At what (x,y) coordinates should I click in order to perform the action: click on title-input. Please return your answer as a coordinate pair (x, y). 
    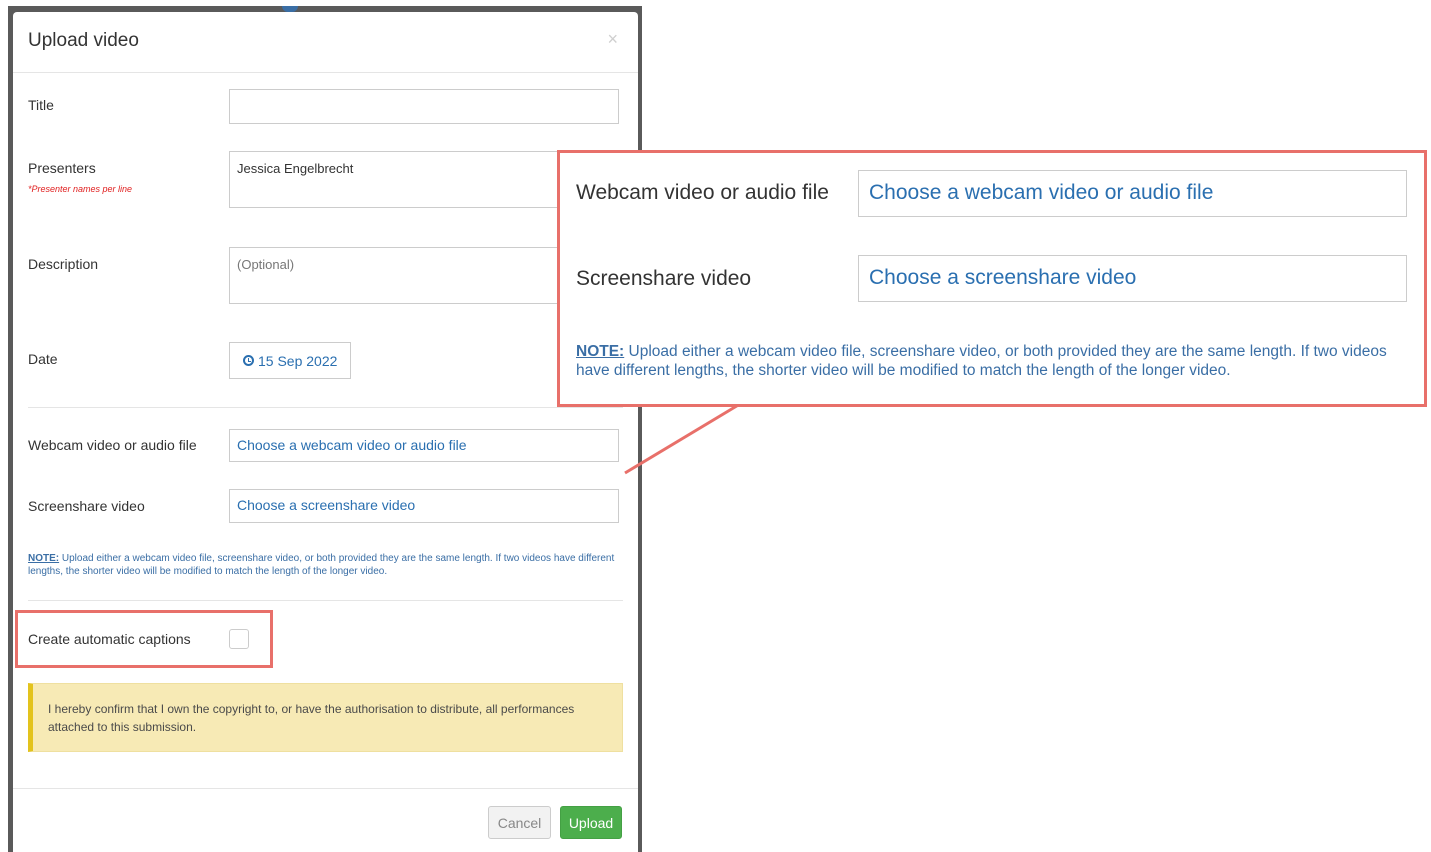
    Looking at the image, I should click on (424, 106).